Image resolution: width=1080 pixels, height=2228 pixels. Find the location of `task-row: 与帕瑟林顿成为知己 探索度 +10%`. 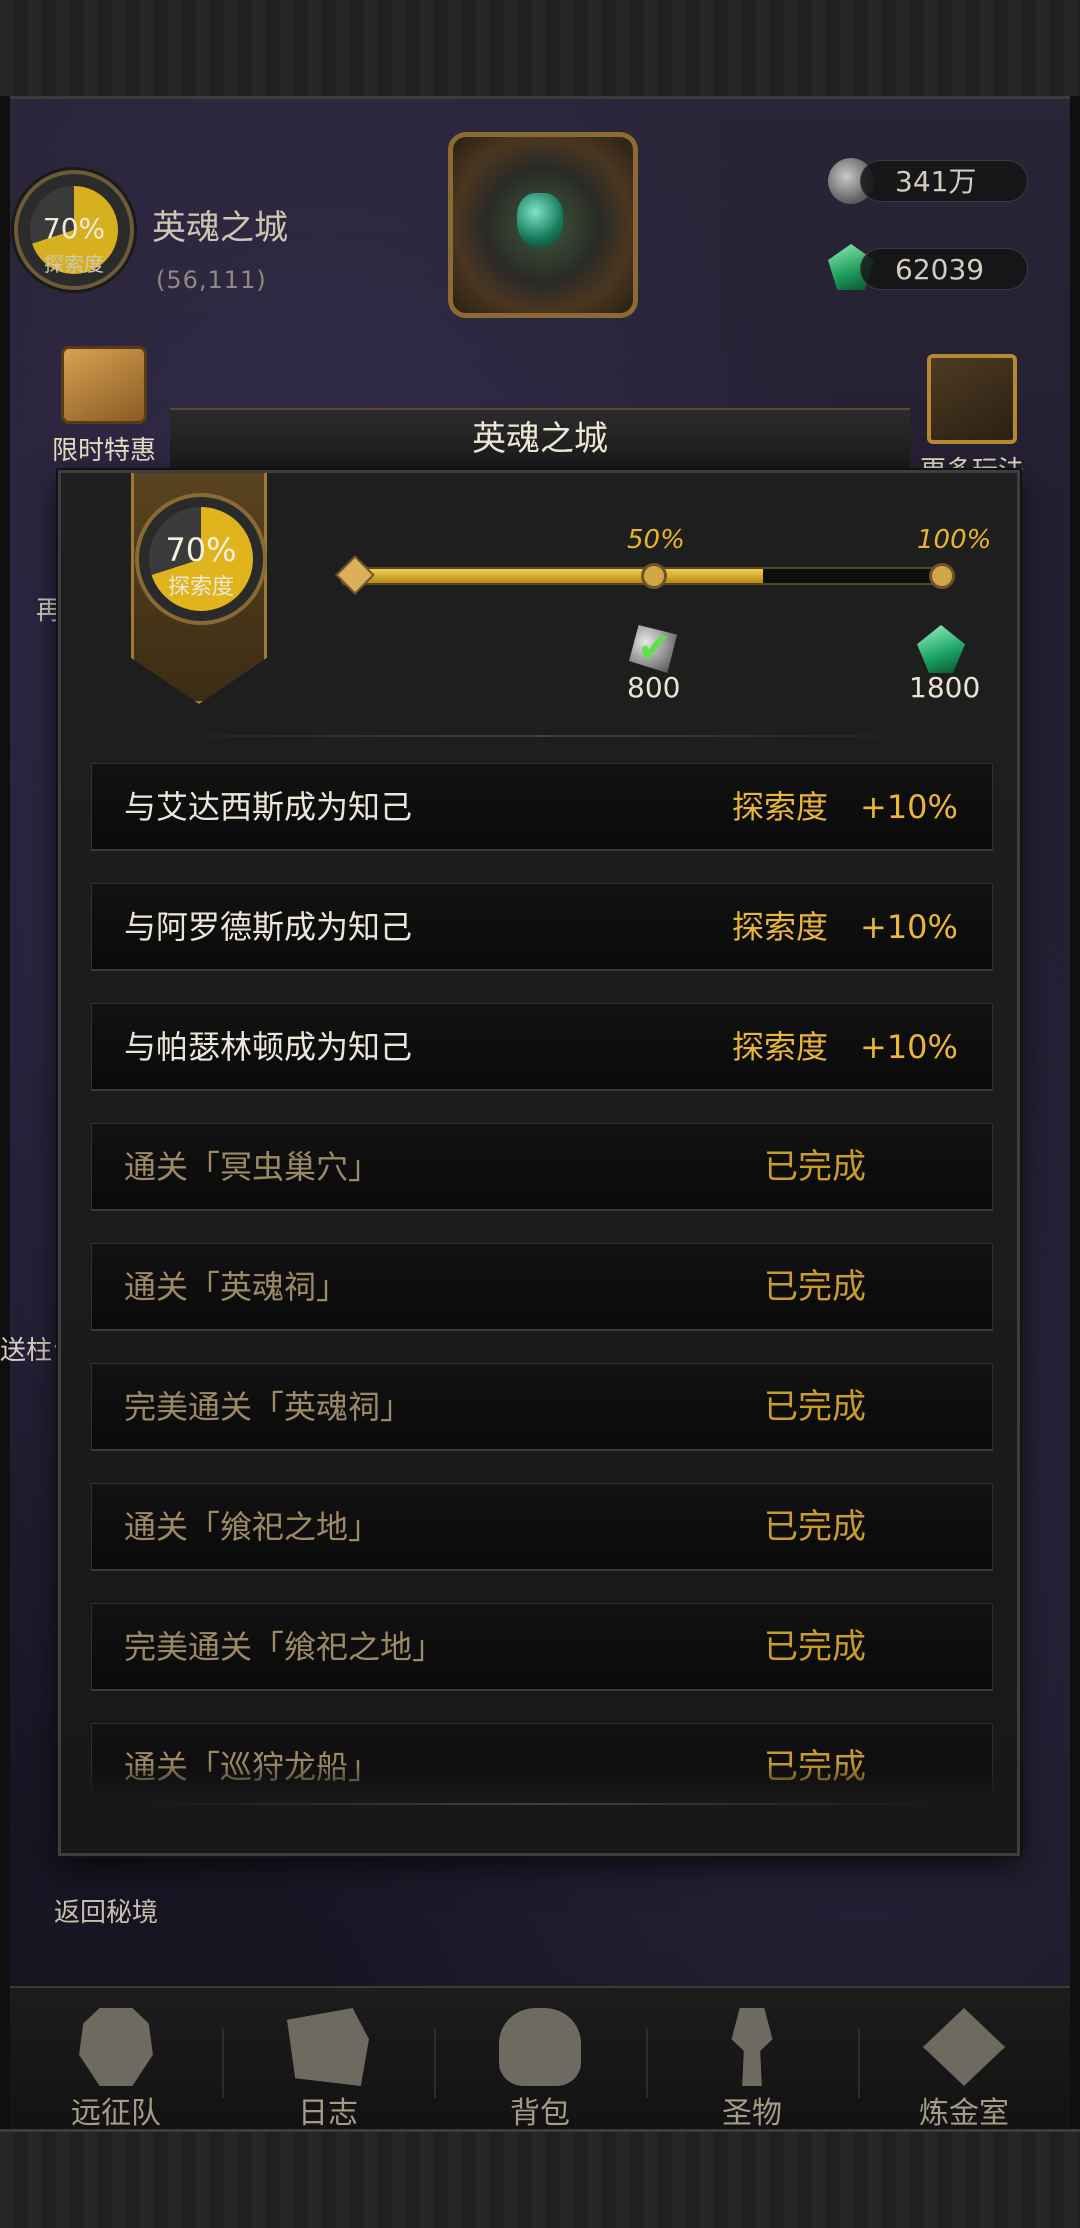

task-row: 与帕瑟林顿成为知己 探索度 +10% is located at coordinates (542, 1047).